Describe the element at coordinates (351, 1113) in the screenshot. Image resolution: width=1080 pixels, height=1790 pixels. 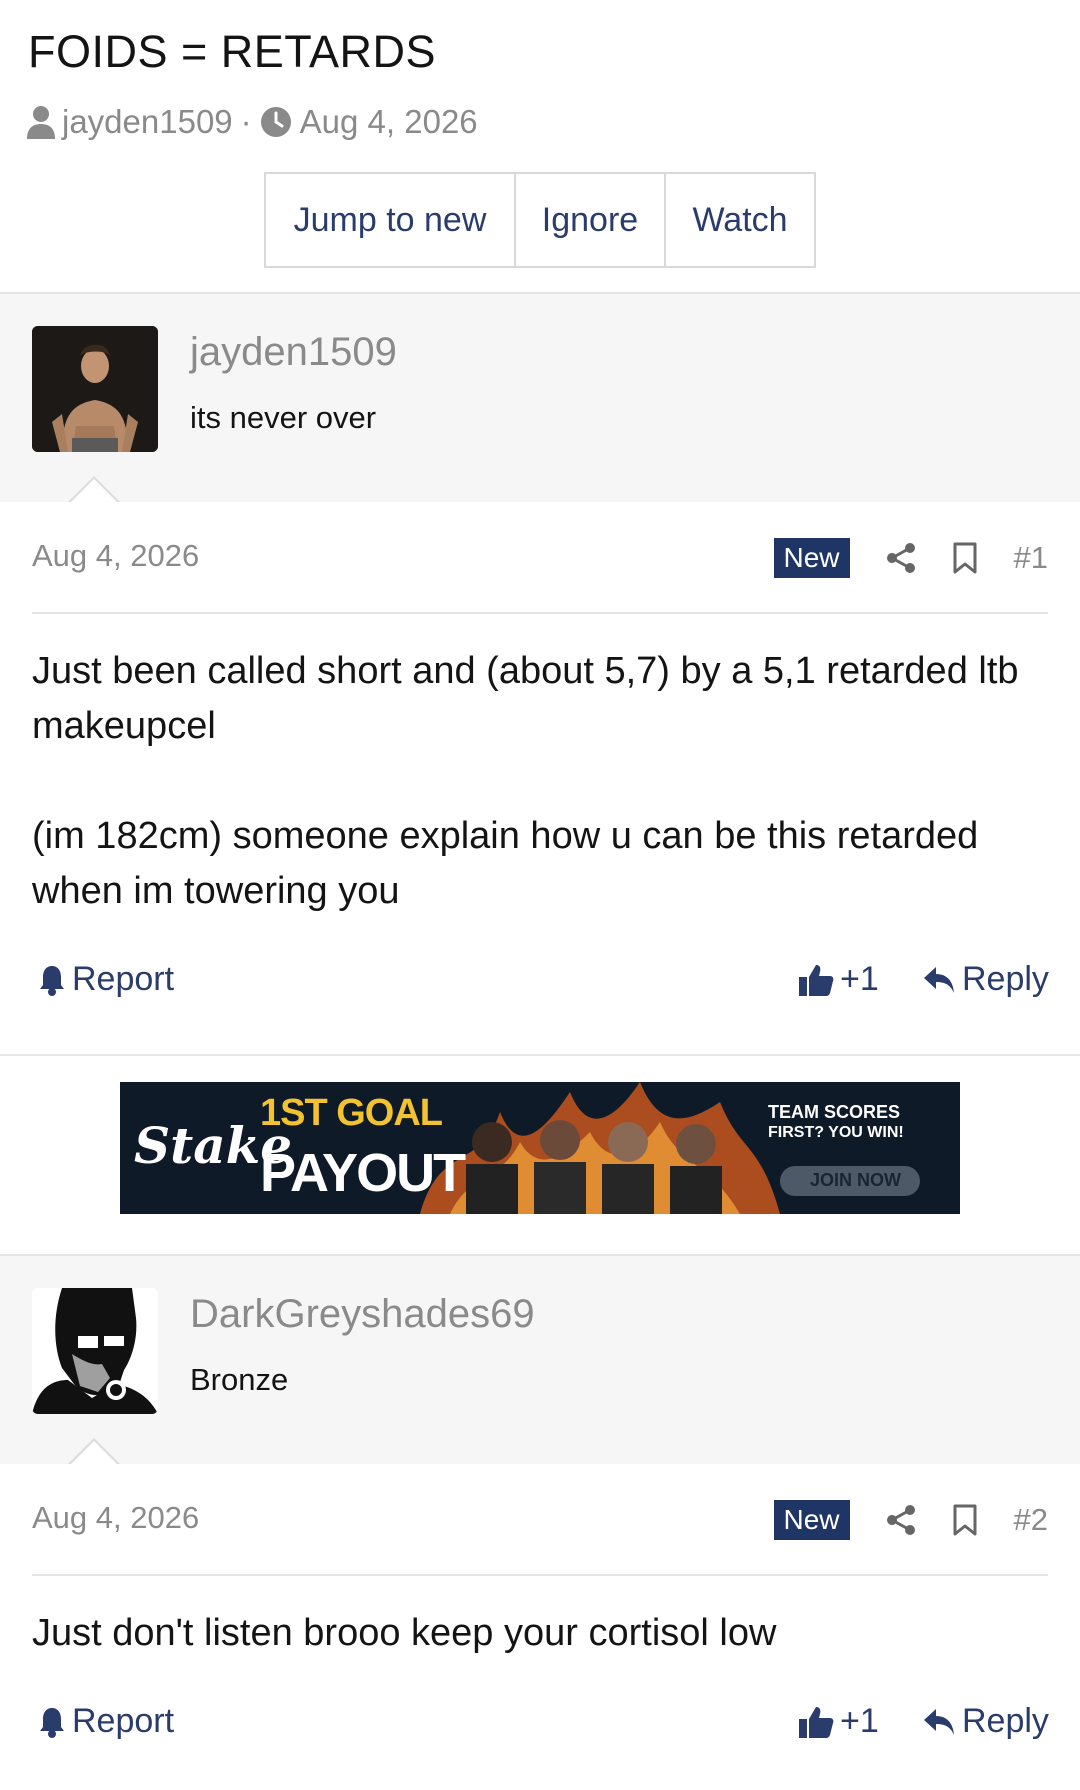
I see `ad-headline-1: 1ST GOAL` at that location.